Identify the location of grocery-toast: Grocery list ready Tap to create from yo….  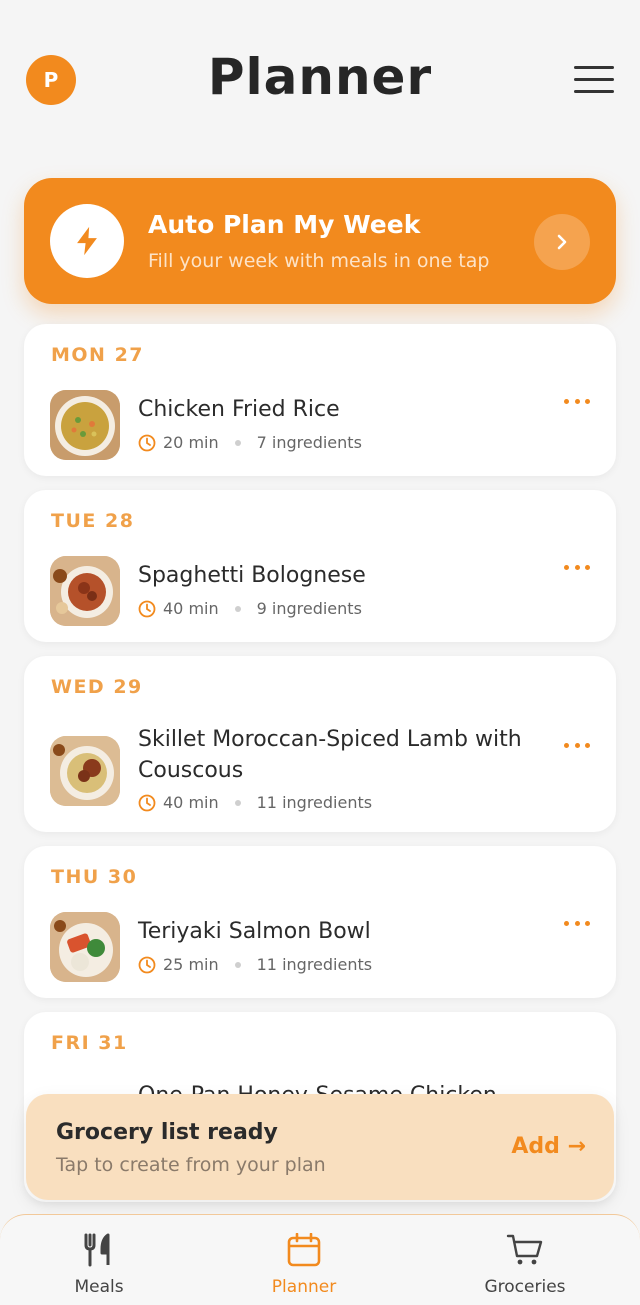
(320, 1147).